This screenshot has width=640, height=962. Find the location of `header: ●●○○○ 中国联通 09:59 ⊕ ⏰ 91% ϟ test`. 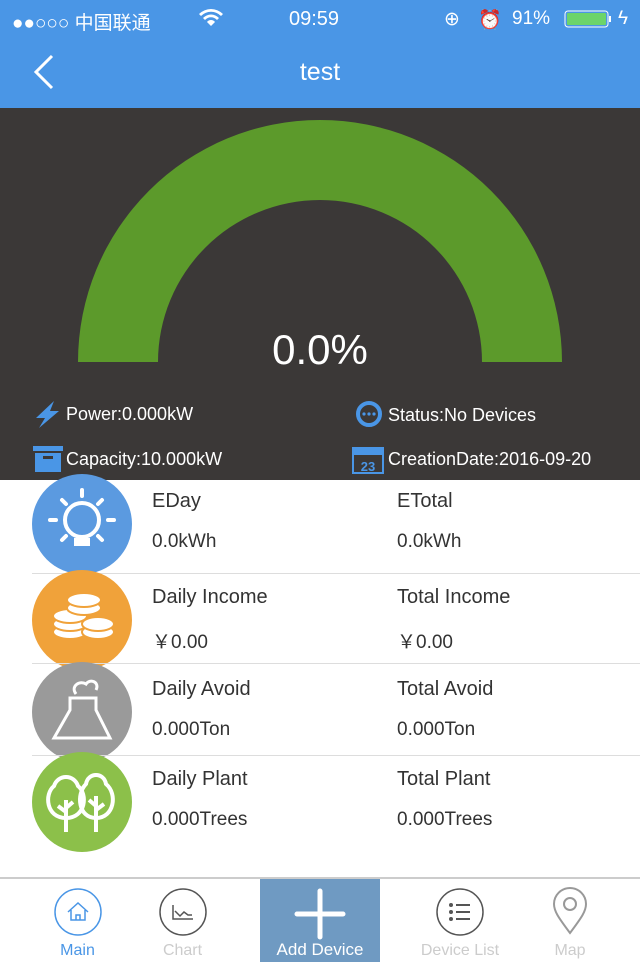

header: ●●○○○ 中国联通 09:59 ⊕ ⏰ 91% ϟ test is located at coordinates (320, 54).